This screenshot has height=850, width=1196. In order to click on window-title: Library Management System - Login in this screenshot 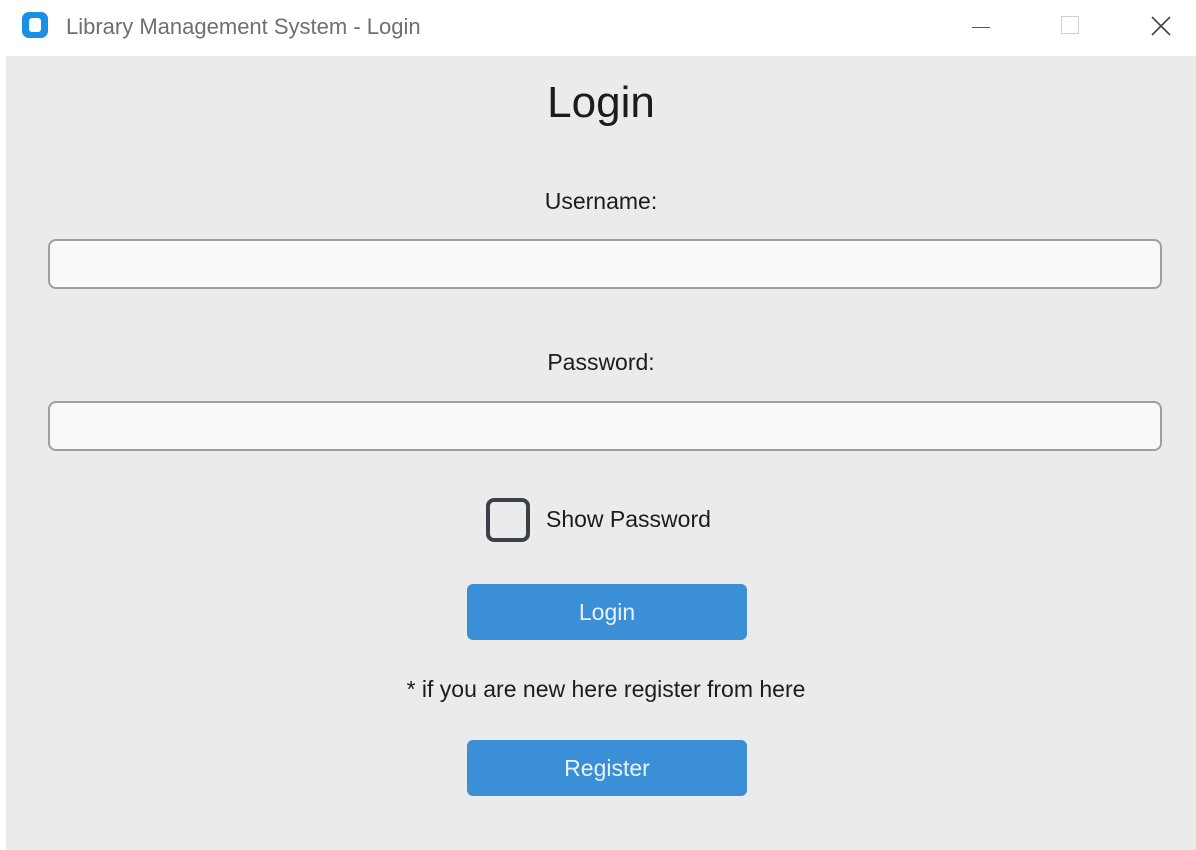, I will do `click(243, 26)`.